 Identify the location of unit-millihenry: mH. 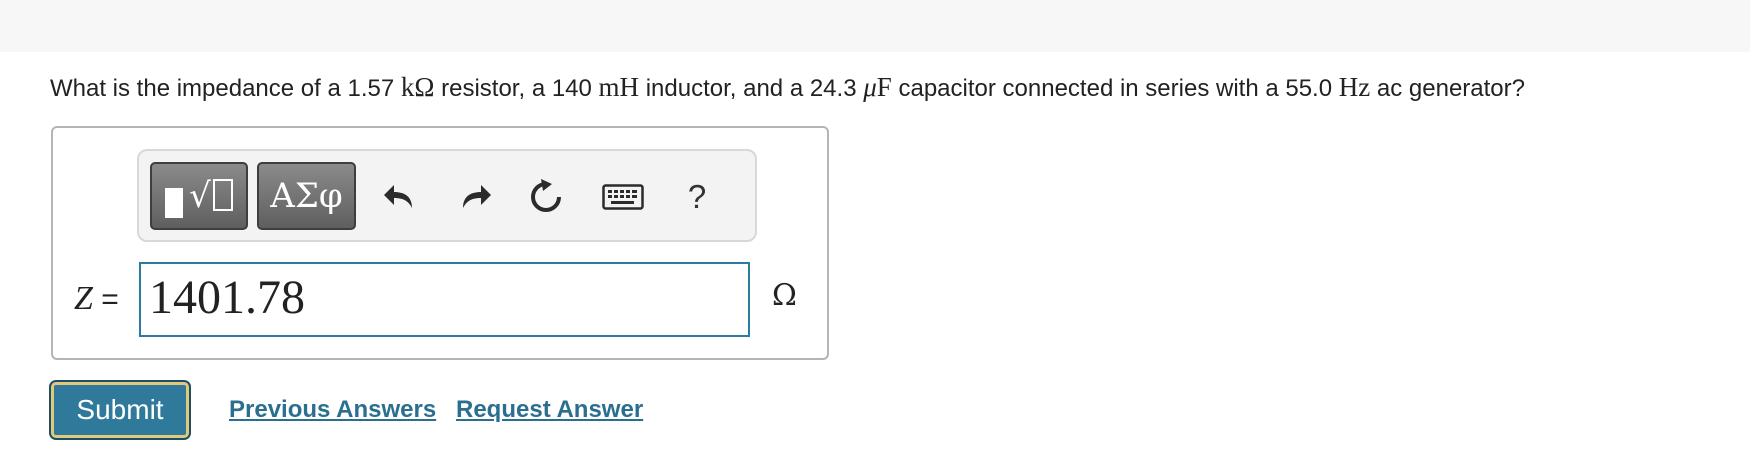
(619, 87).